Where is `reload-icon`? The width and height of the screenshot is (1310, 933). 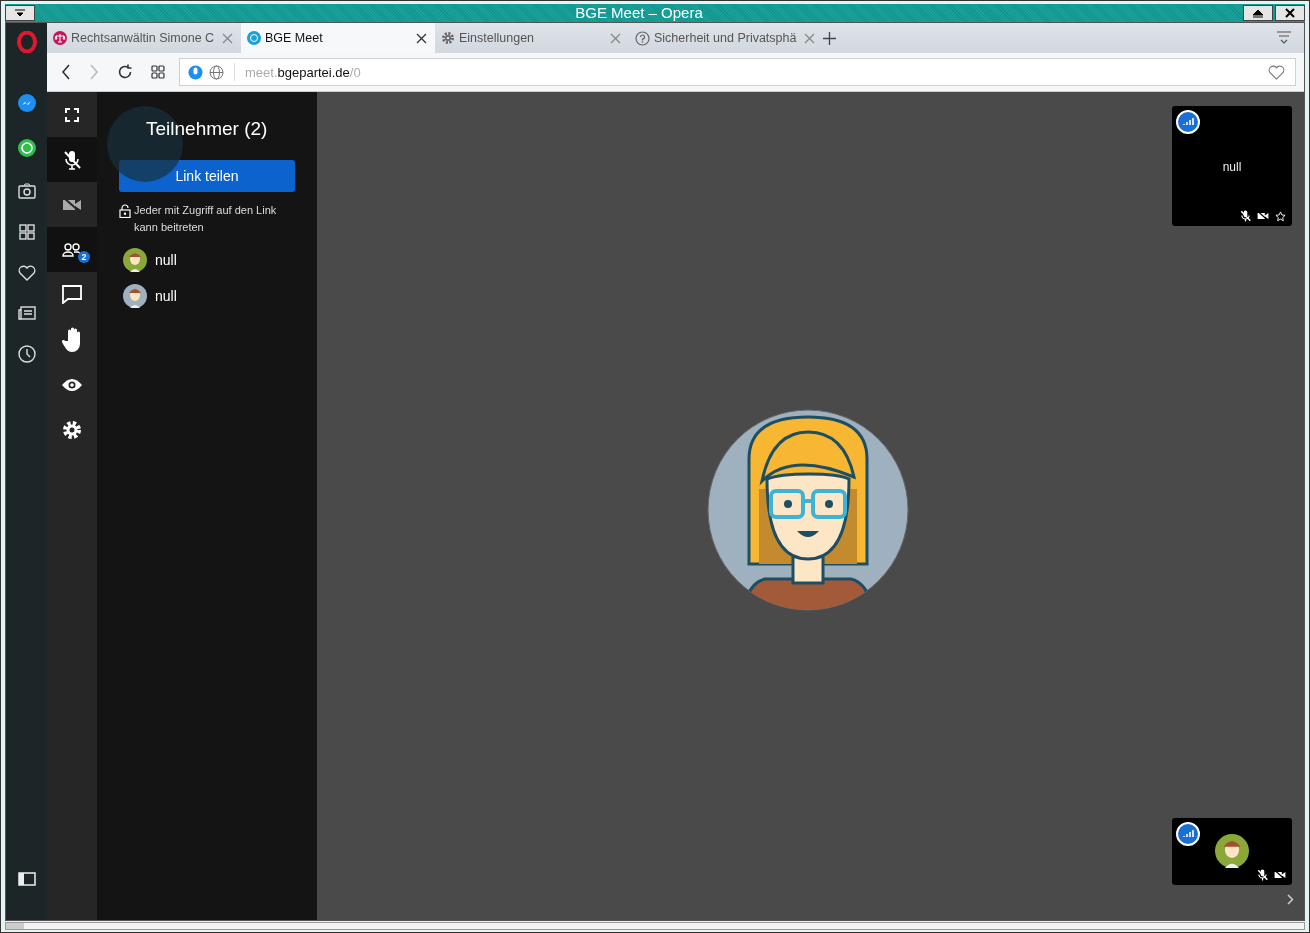 reload-icon is located at coordinates (125, 72).